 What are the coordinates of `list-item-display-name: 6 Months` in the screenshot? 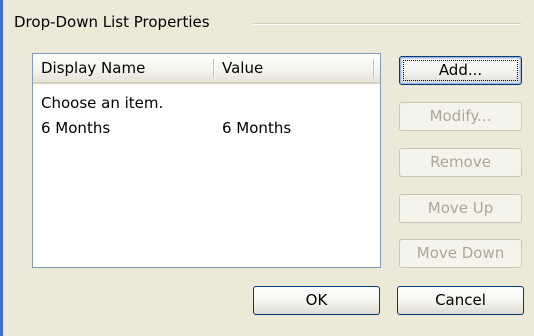 It's located at (76, 128).